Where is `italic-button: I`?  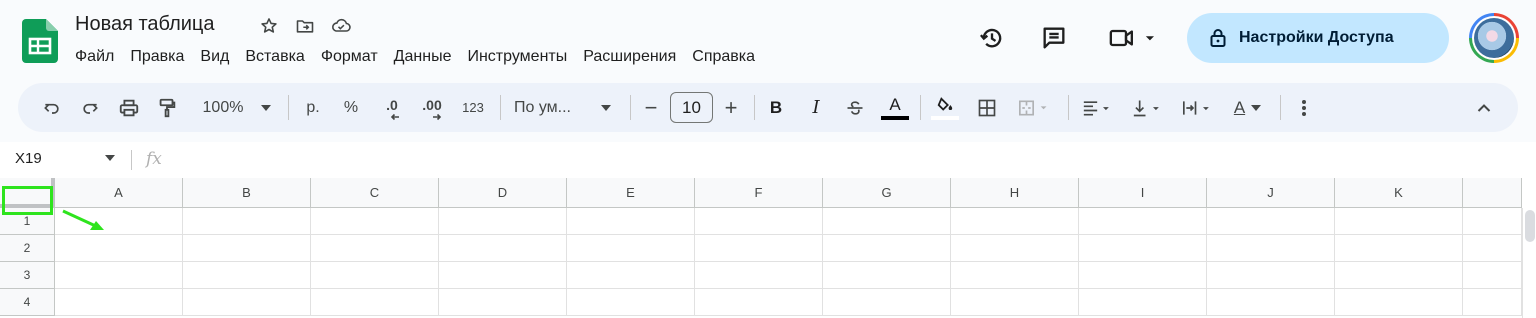 italic-button: I is located at coordinates (816, 107).